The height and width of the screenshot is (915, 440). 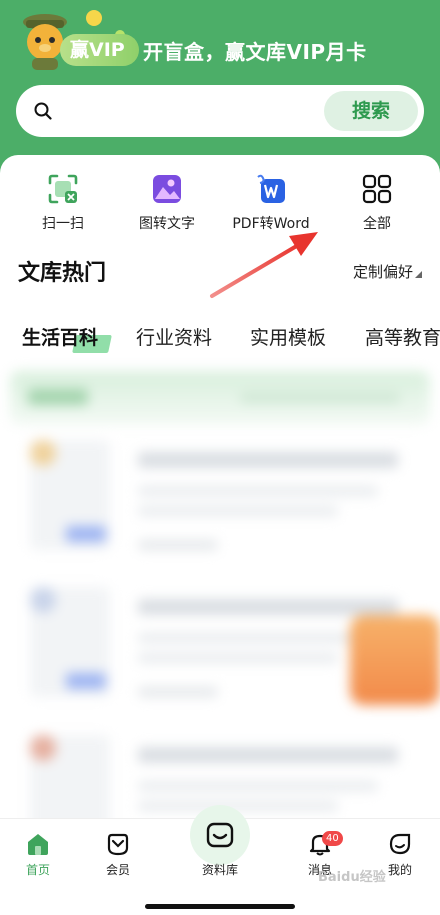 What do you see at coordinates (94, 18) in the screenshot?
I see `sparkle-icon` at bounding box center [94, 18].